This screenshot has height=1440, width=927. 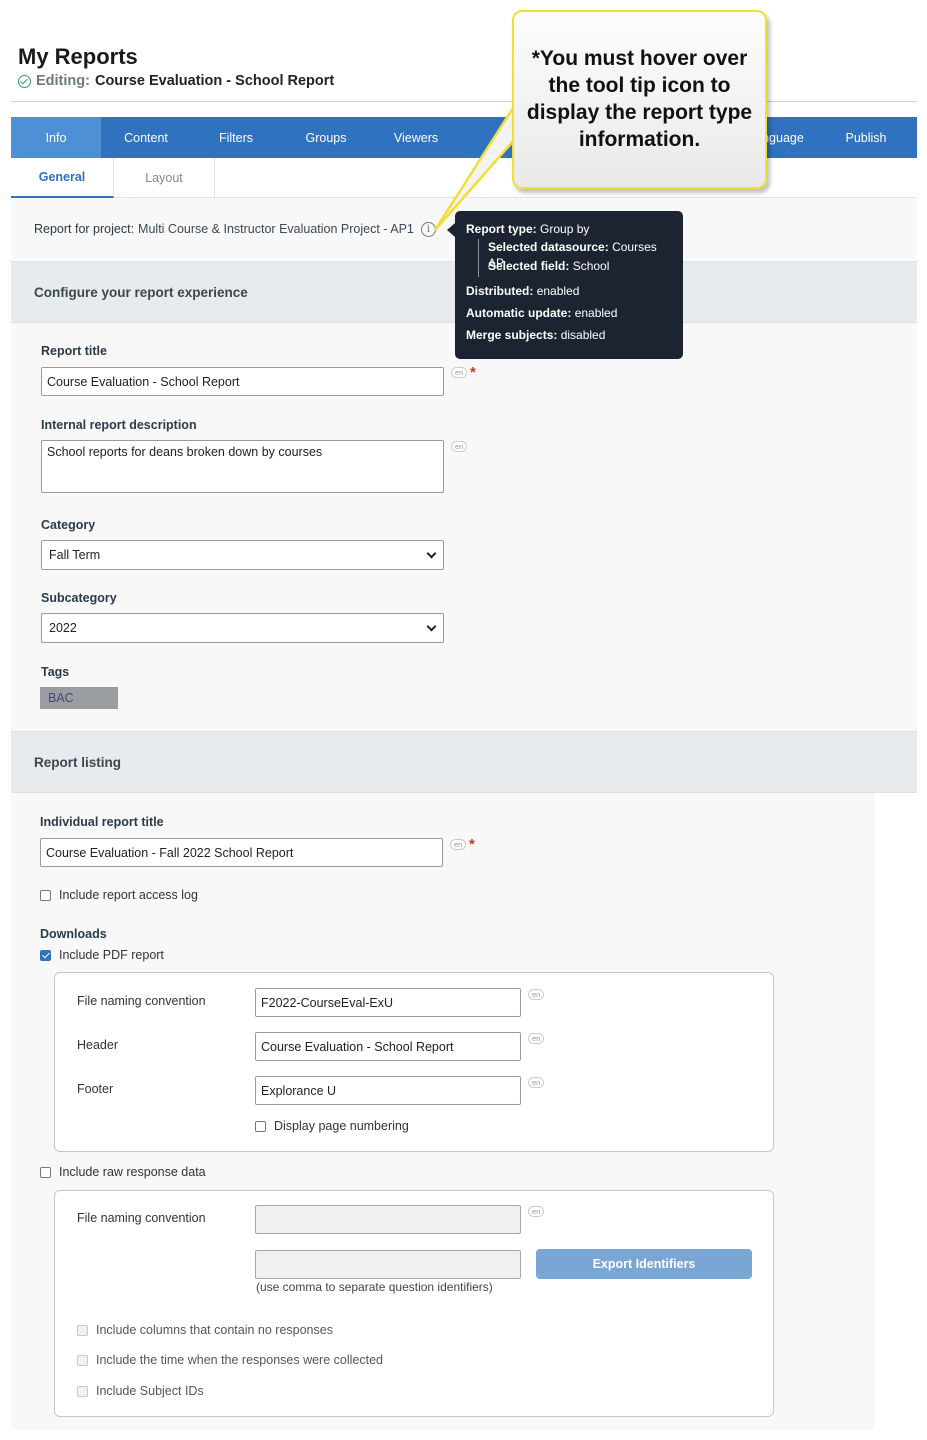 I want to click on tooltip-merge-subjects: Merge subjects: disabled, so click(x=536, y=335).